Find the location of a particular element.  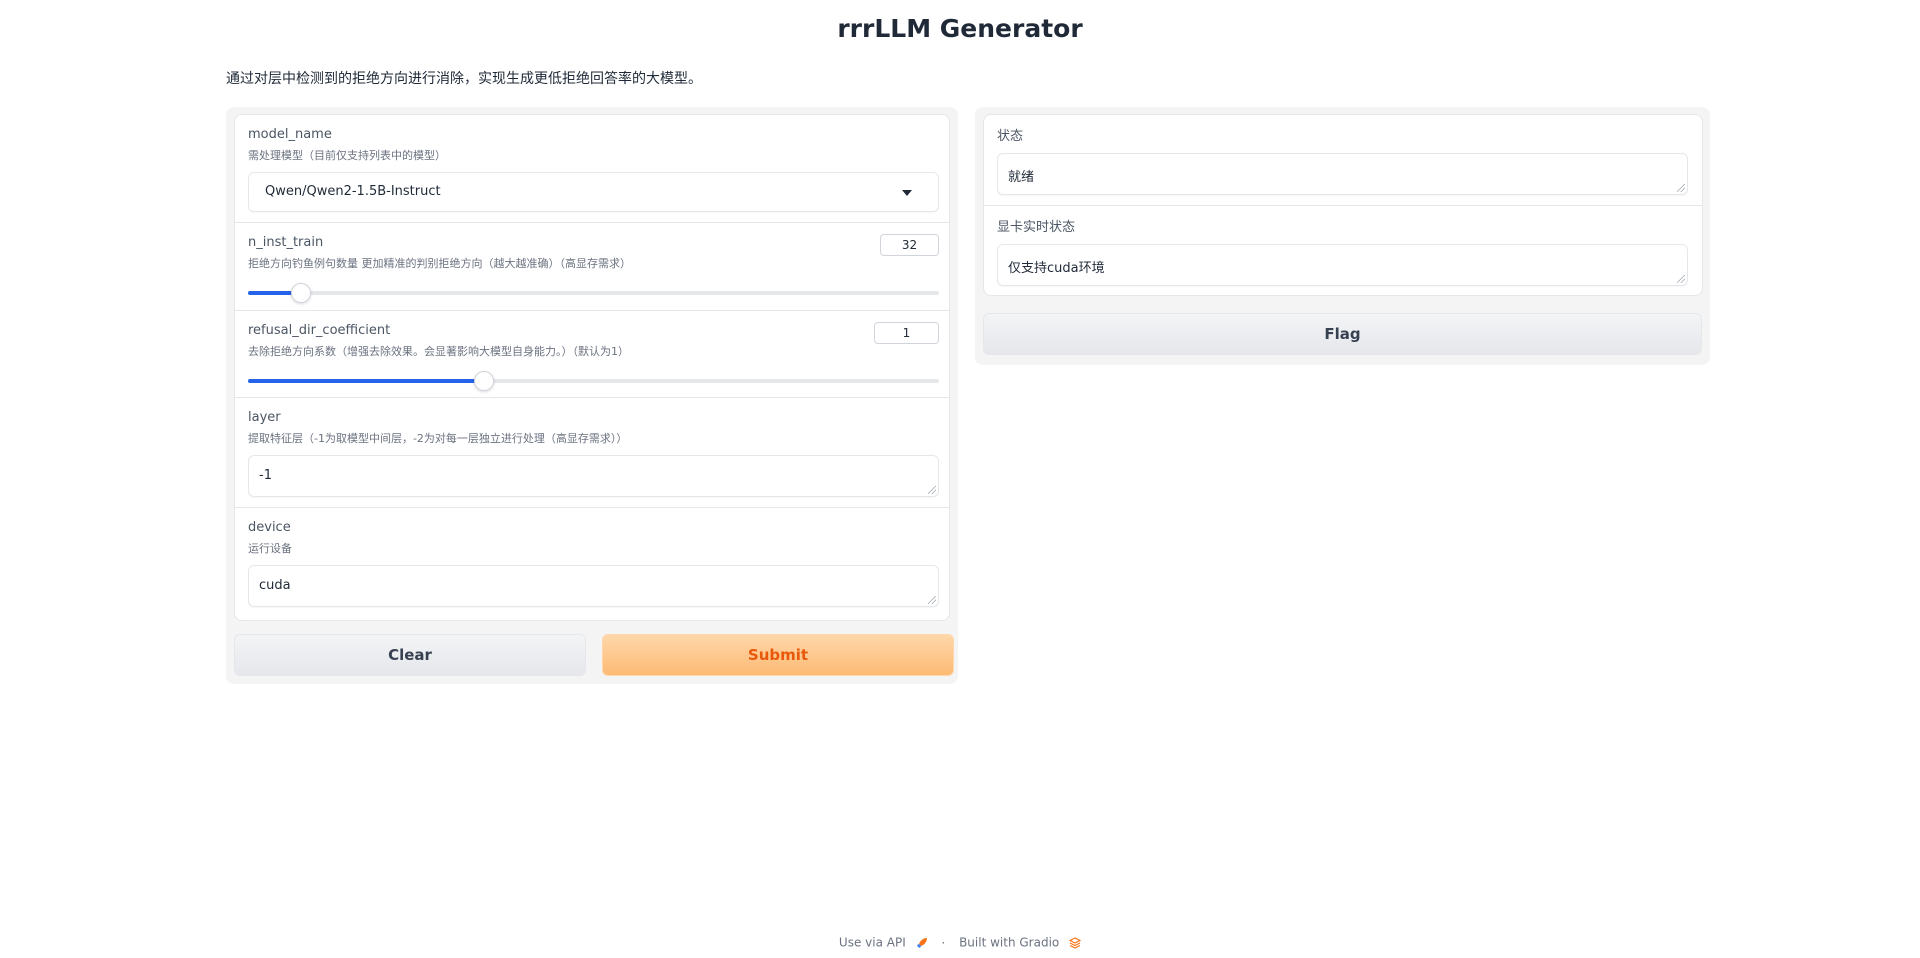

refusal-coef-slider-fill is located at coordinates (365, 381).